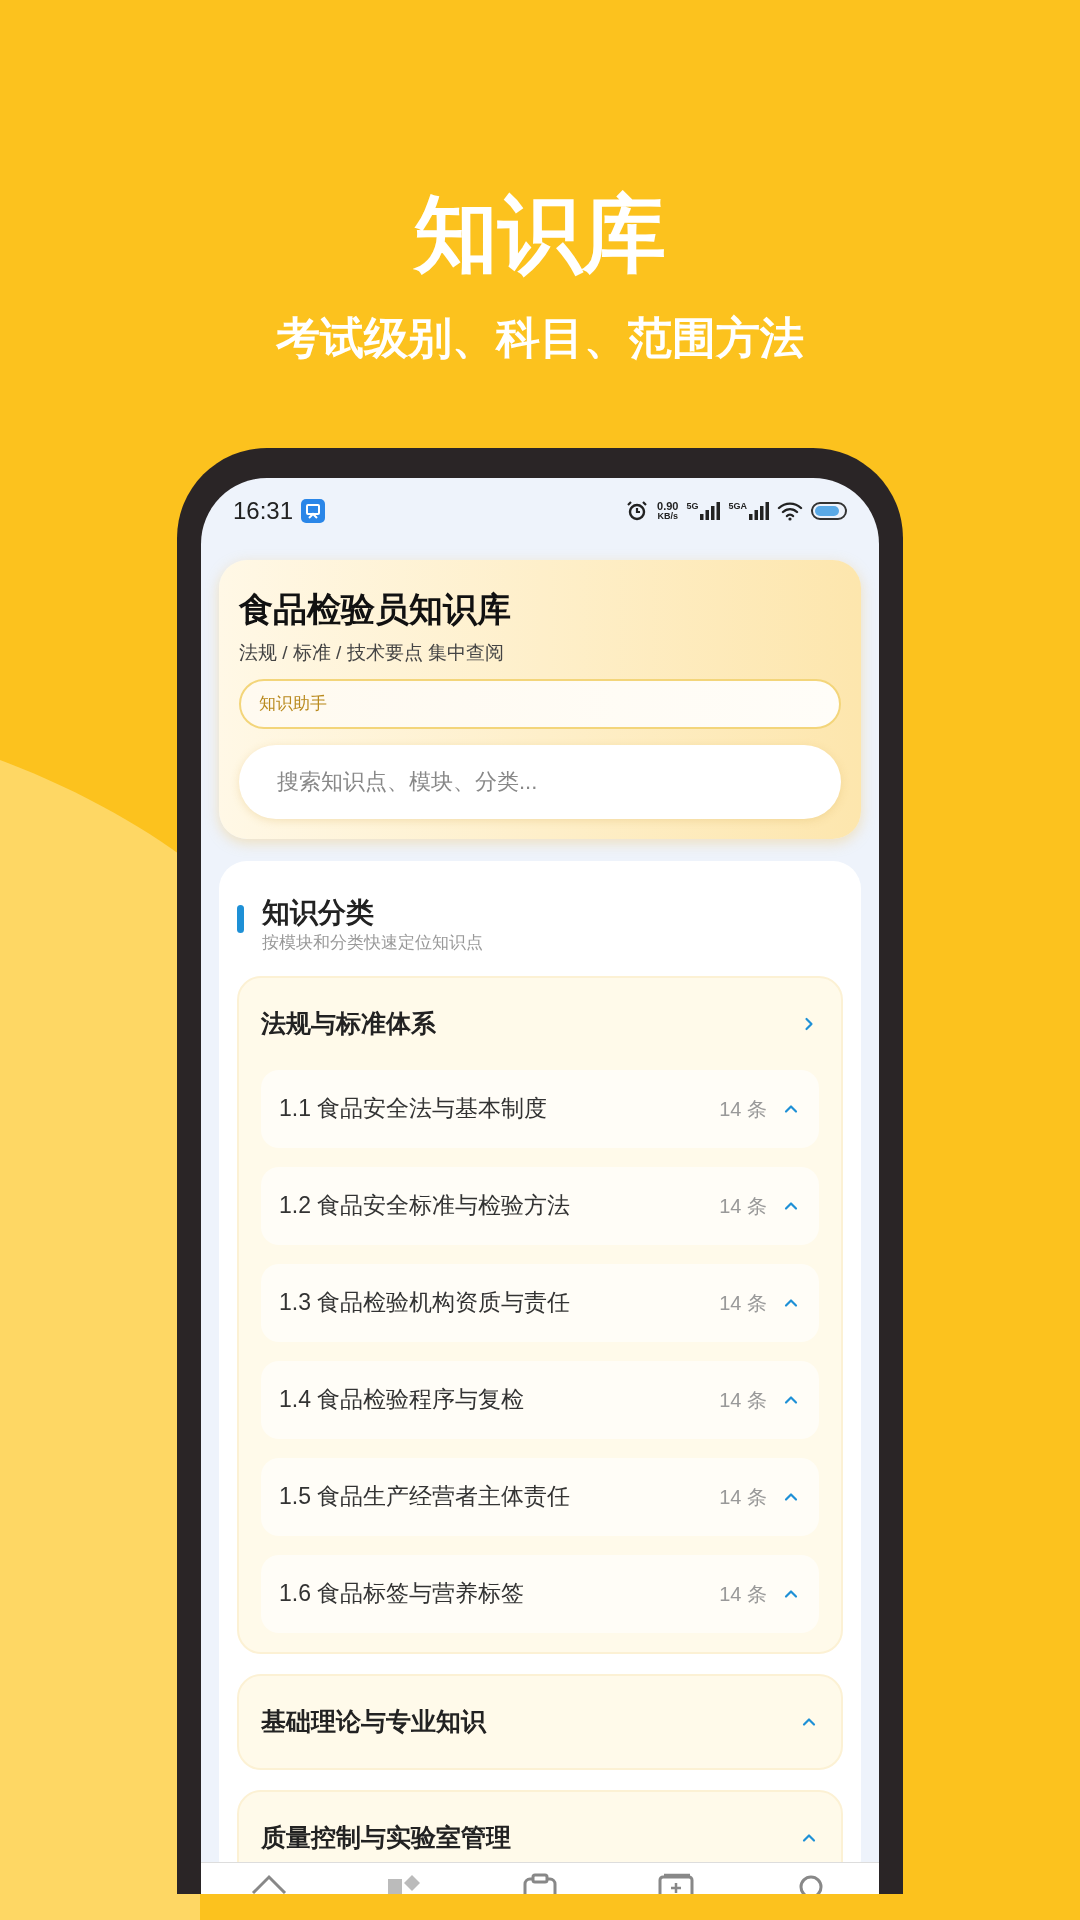 Image resolution: width=1080 pixels, height=1920 pixels. Describe the element at coordinates (240, 919) in the screenshot. I see `section-accent-bar` at that location.